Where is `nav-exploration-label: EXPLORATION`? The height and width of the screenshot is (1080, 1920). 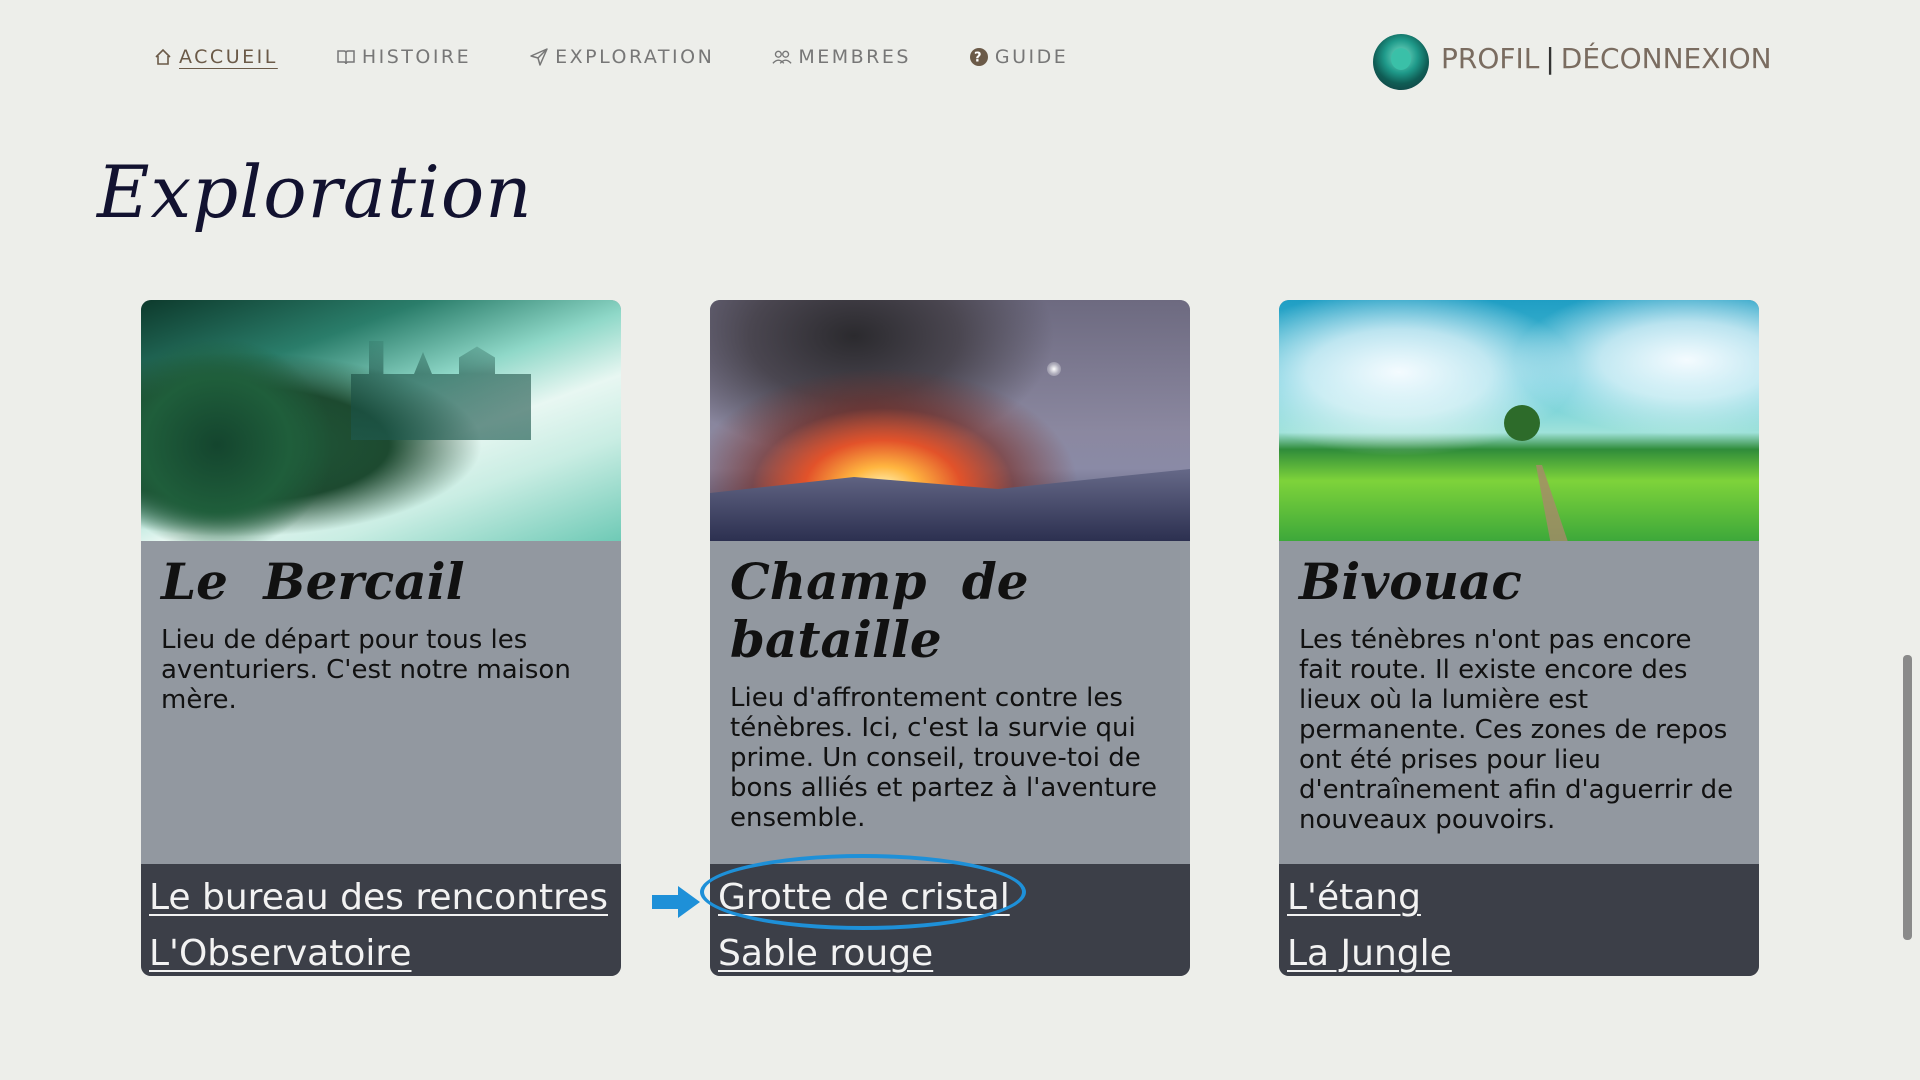 nav-exploration-label: EXPLORATION is located at coordinates (635, 57).